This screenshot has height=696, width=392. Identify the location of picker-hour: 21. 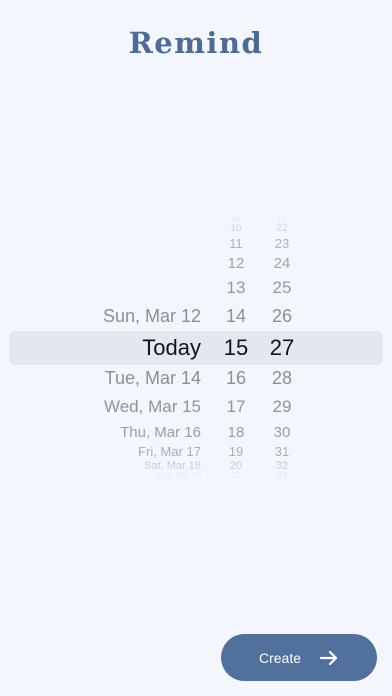
(236, 475).